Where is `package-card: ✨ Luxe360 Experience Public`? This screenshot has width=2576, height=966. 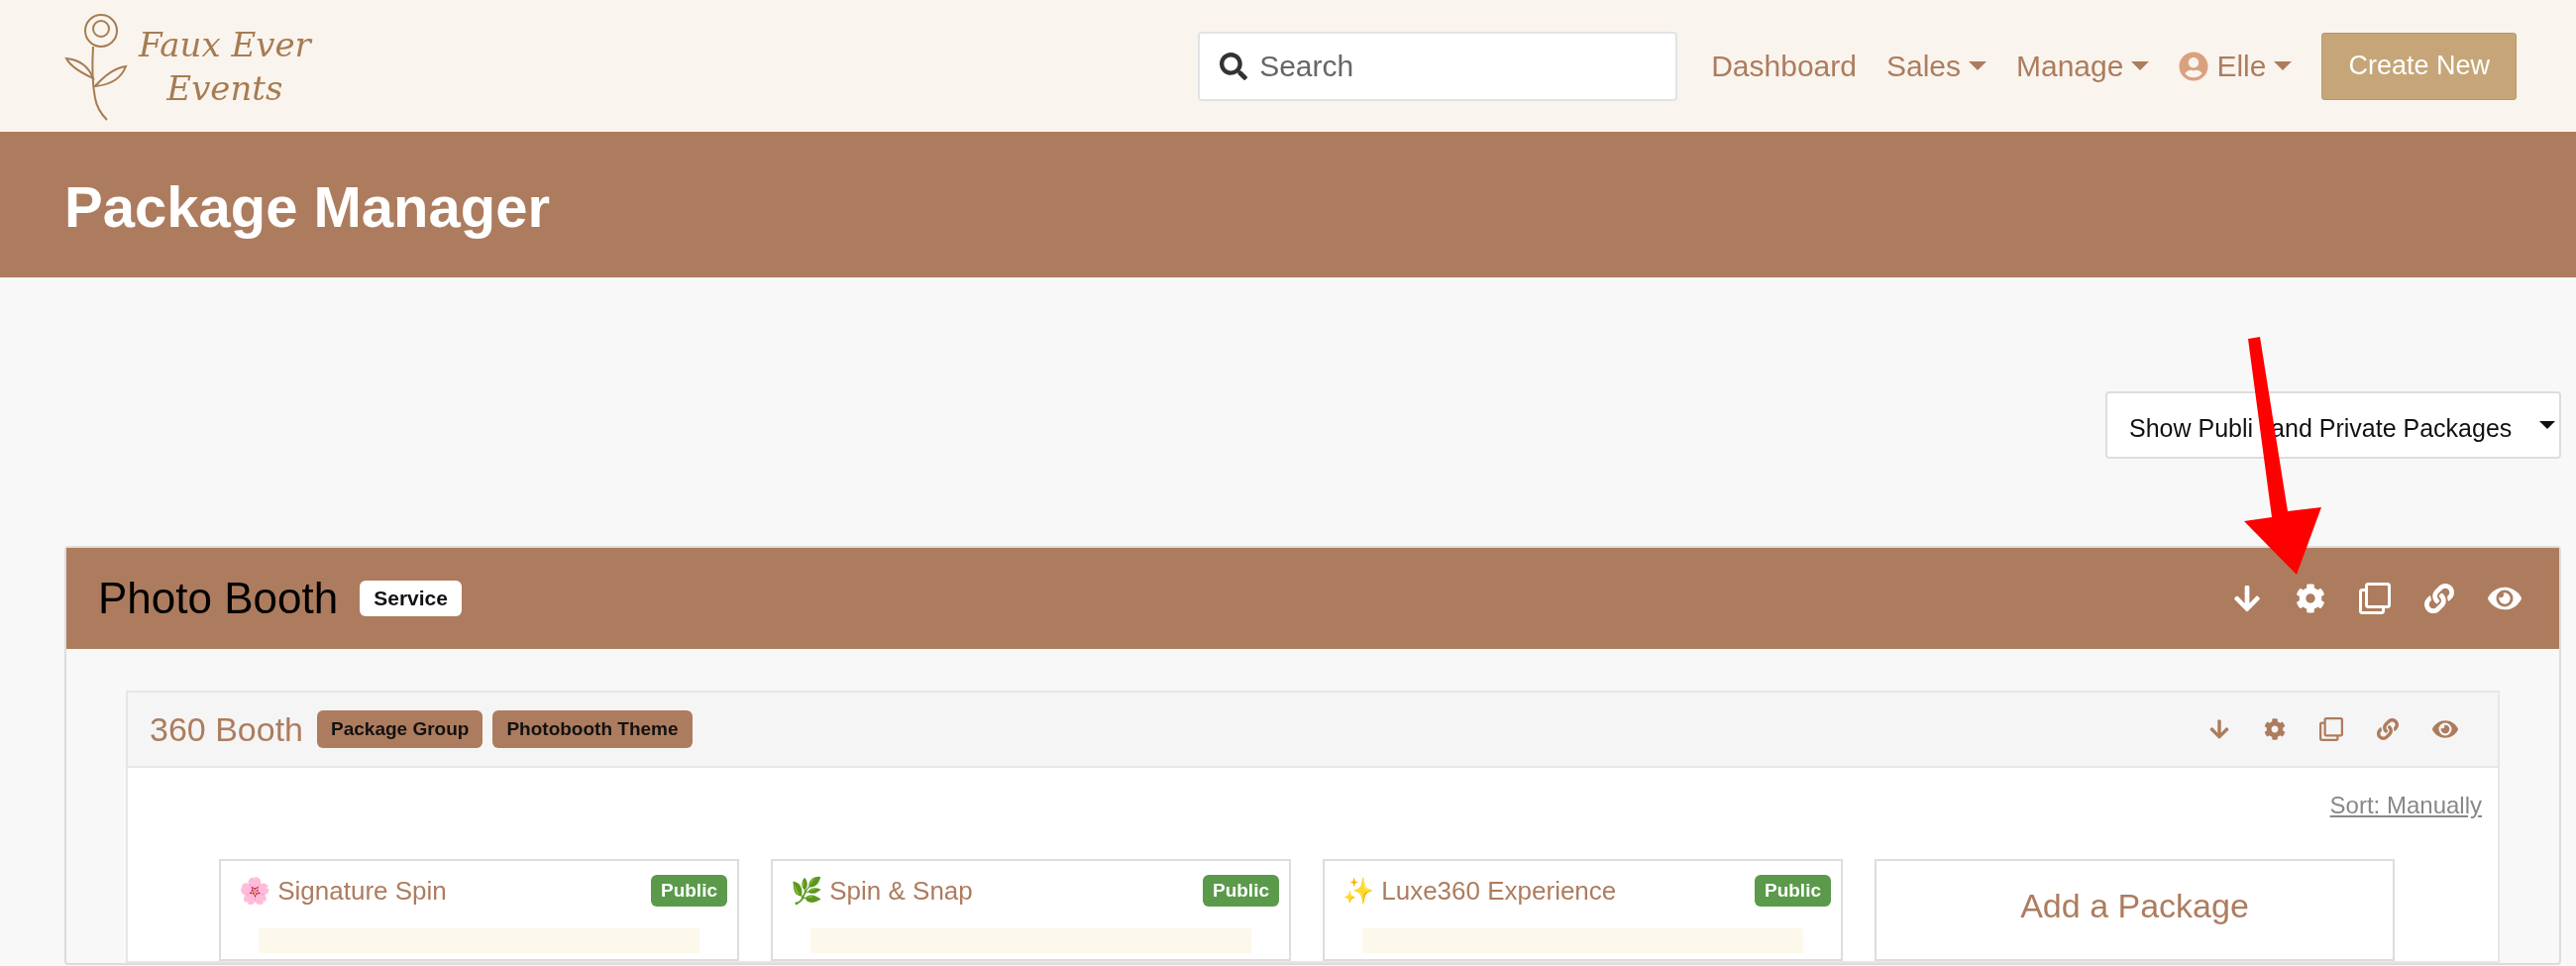 package-card: ✨ Luxe360 Experience Public is located at coordinates (1583, 910).